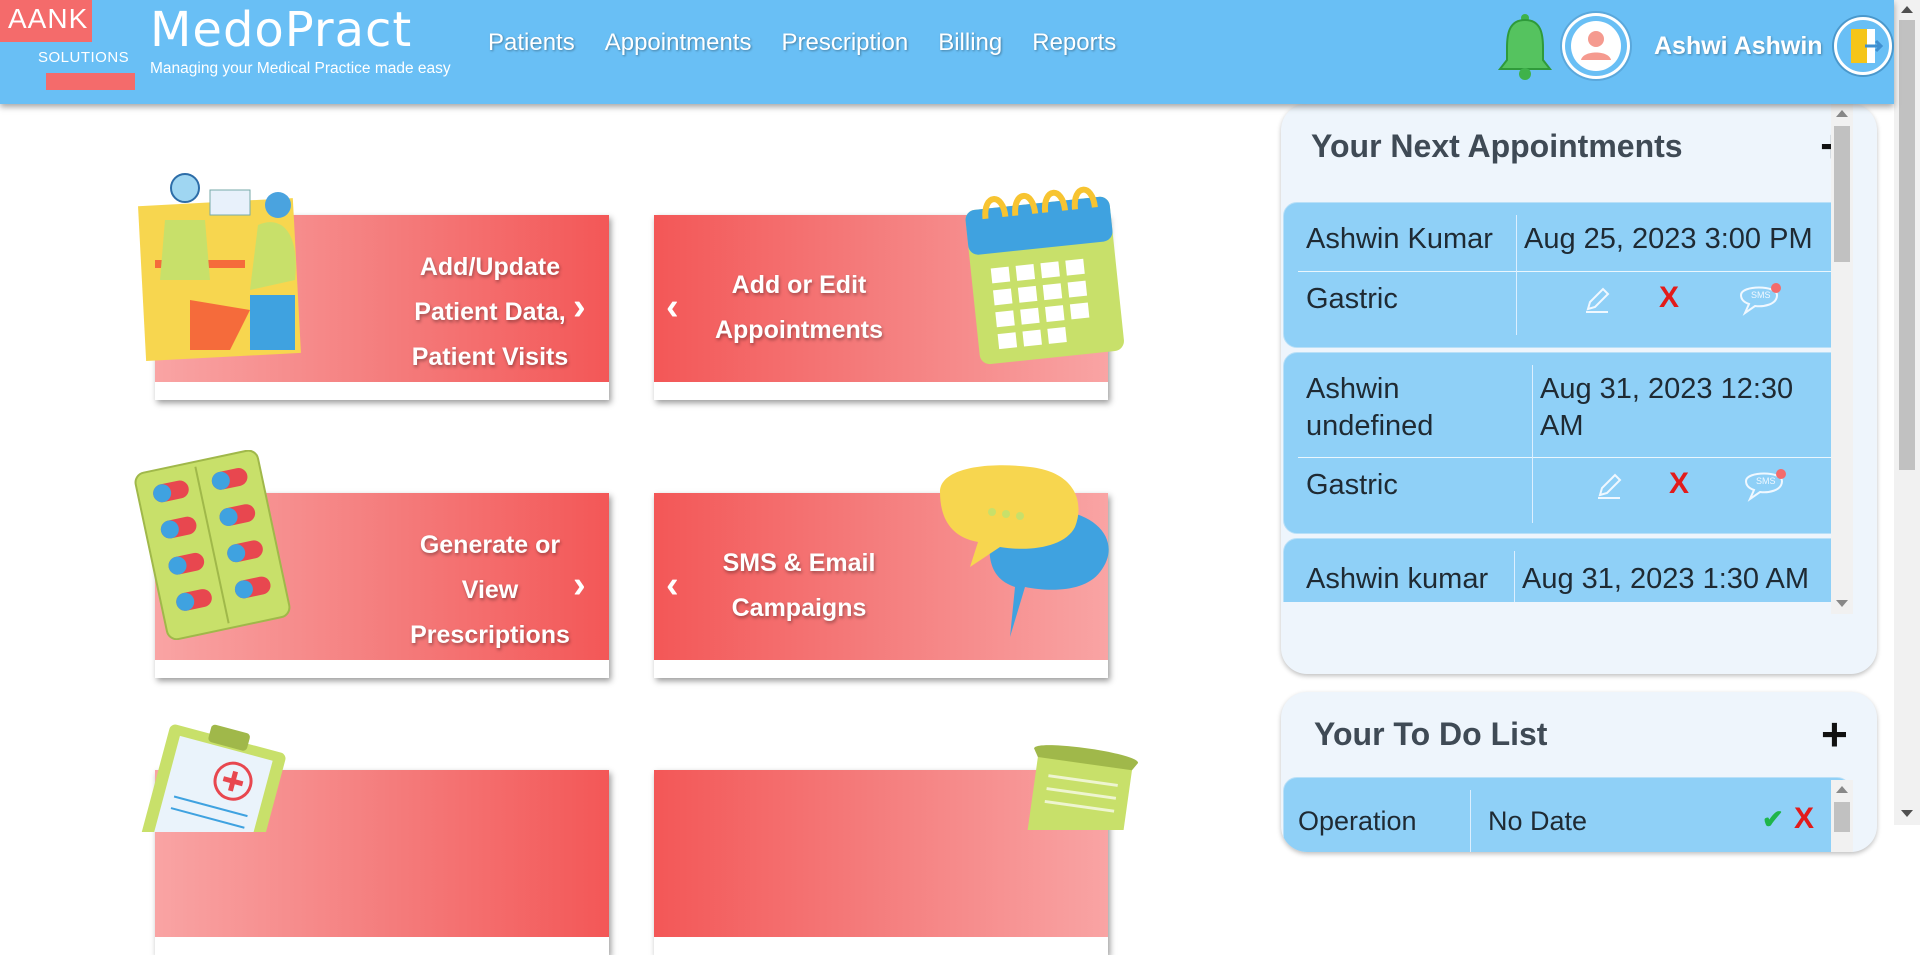 The height and width of the screenshot is (955, 1920). Describe the element at coordinates (1397, 579) in the screenshot. I see `patient-name: Ashwin kumar` at that location.